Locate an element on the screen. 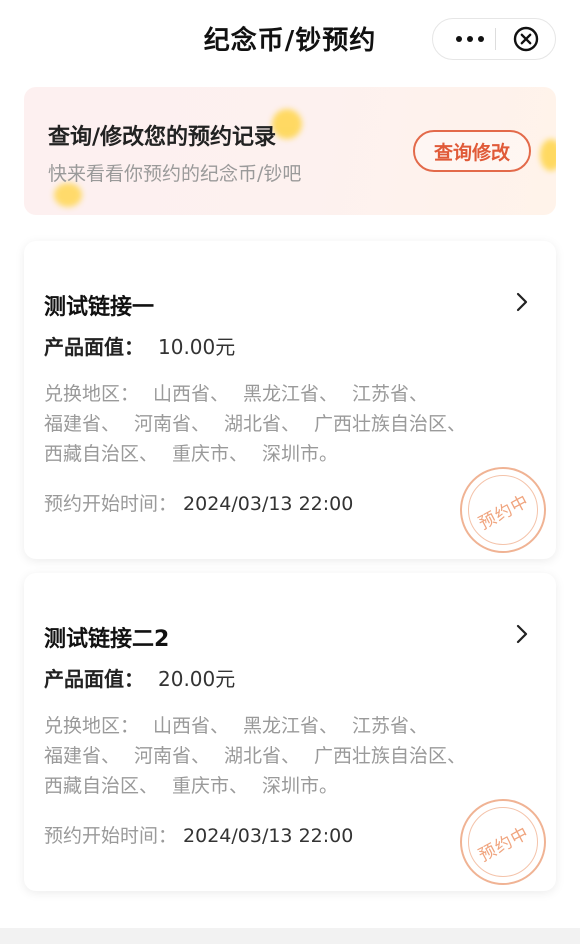 This screenshot has width=580, height=944. banner-title: 查询/修改您的预约记录 is located at coordinates (162, 137).